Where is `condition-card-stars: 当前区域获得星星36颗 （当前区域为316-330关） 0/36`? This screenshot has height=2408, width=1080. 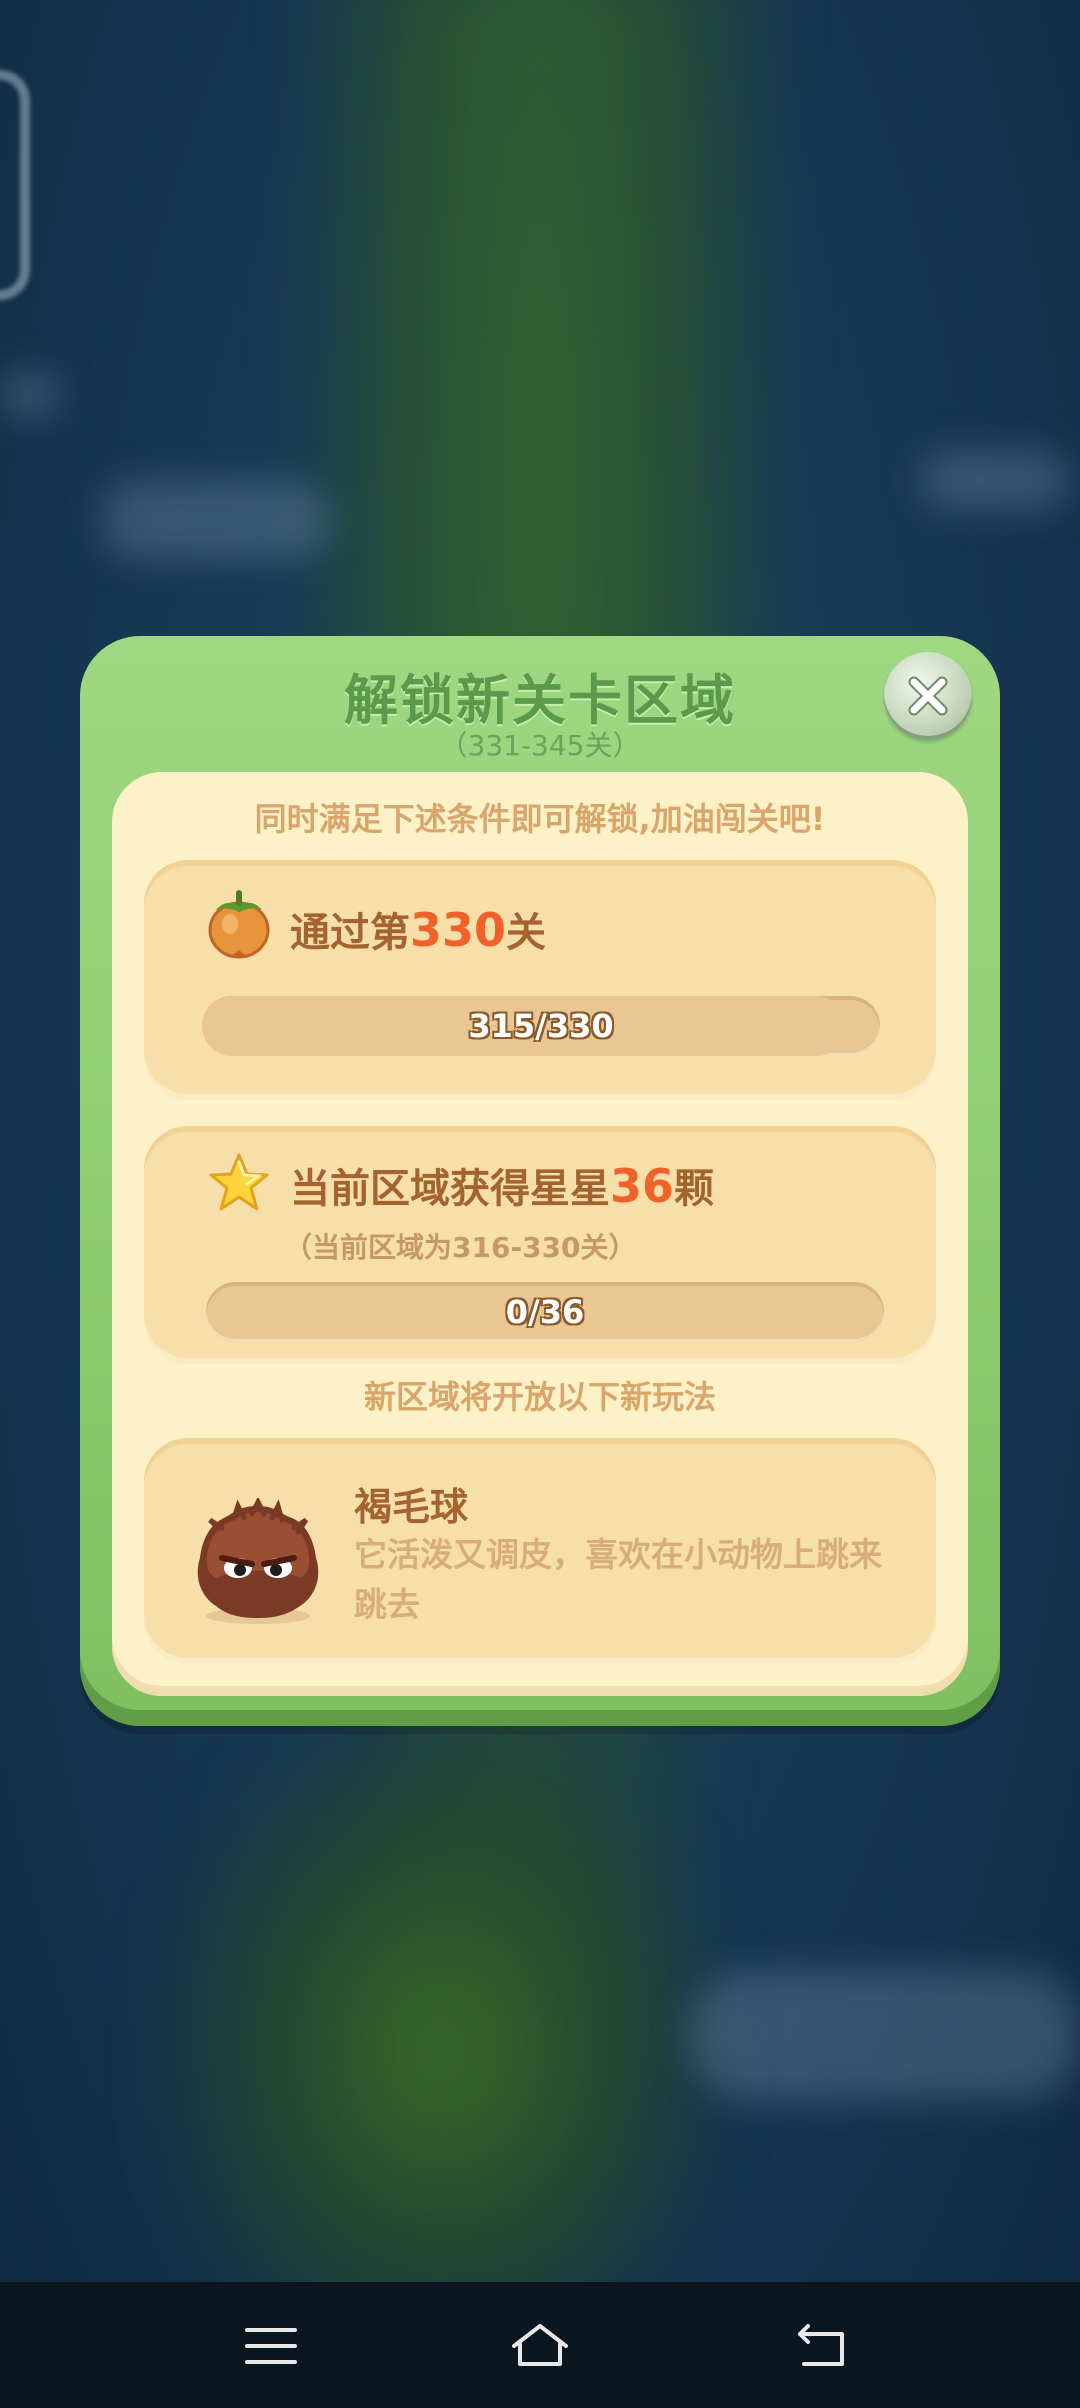
condition-card-stars: 当前区域获得星星36颗 （当前区域为316-330关） 0/36 is located at coordinates (540, 1245).